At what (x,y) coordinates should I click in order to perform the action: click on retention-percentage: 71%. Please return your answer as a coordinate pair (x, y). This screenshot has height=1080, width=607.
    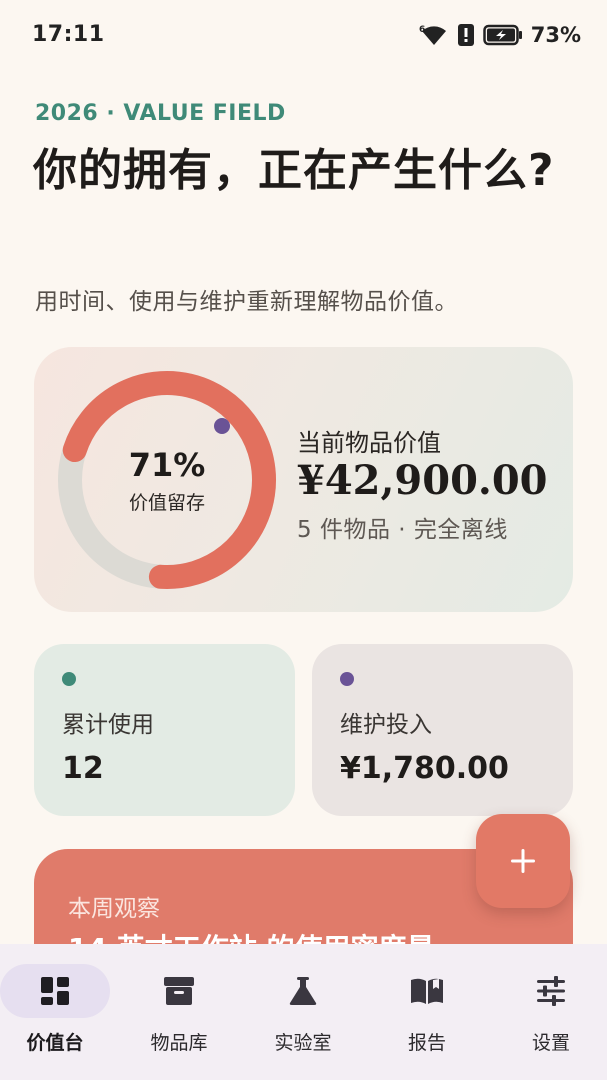
    Looking at the image, I should click on (167, 464).